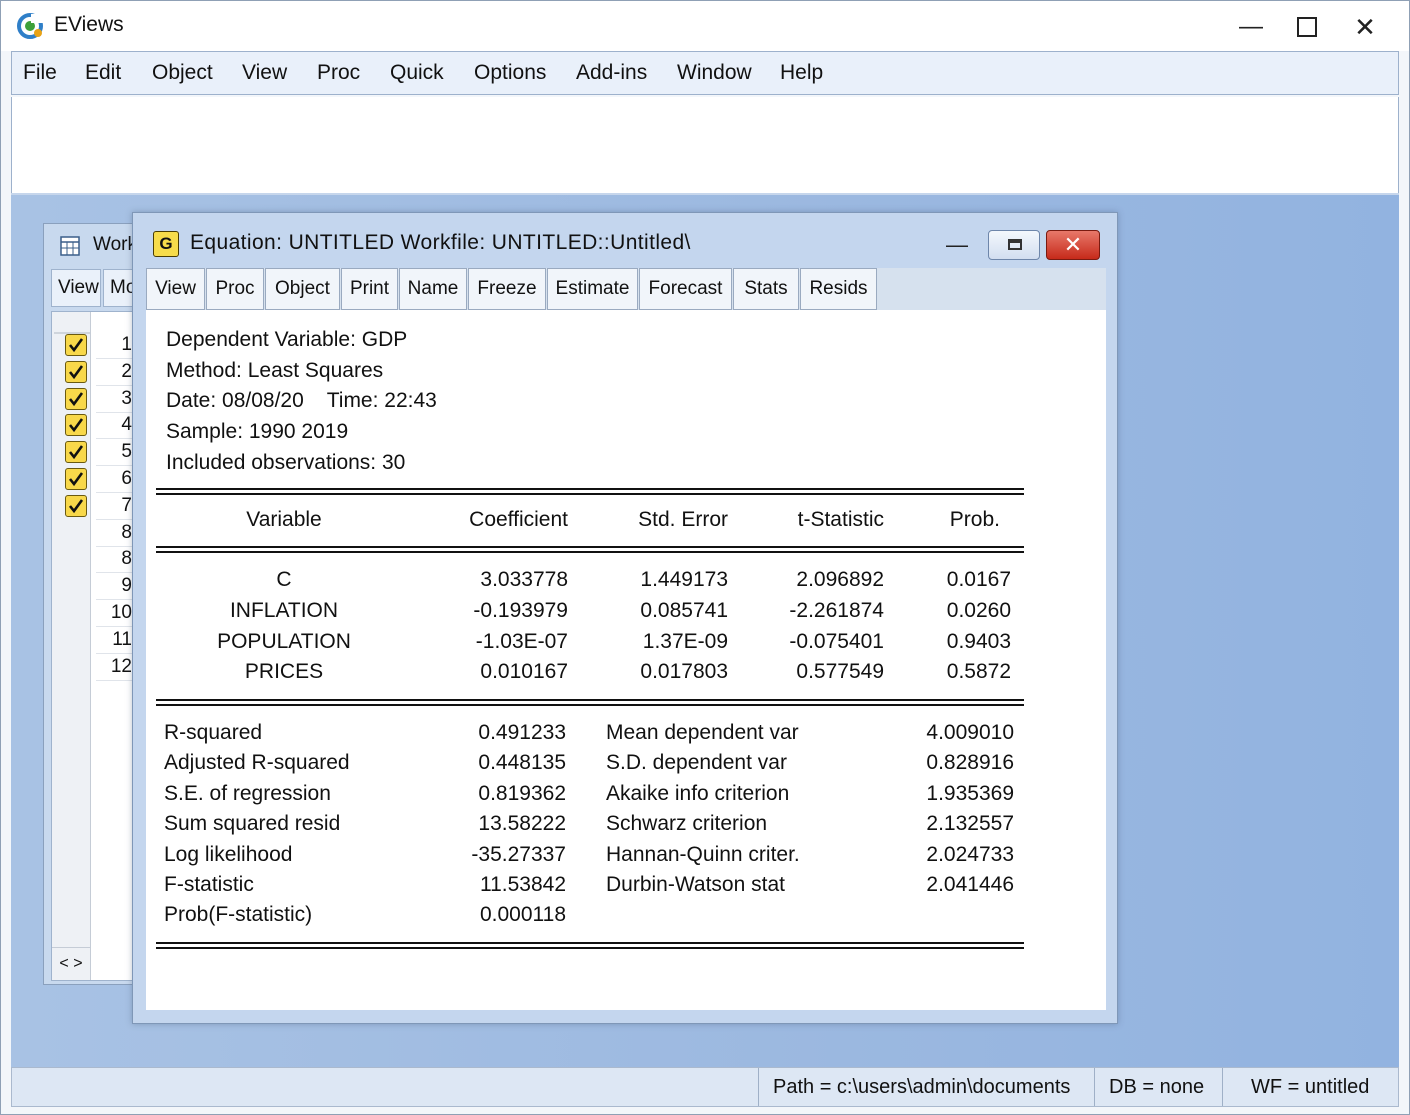 The height and width of the screenshot is (1115, 1410). What do you see at coordinates (114, 640) in the screenshot?
I see `workfile-row-number: 11` at bounding box center [114, 640].